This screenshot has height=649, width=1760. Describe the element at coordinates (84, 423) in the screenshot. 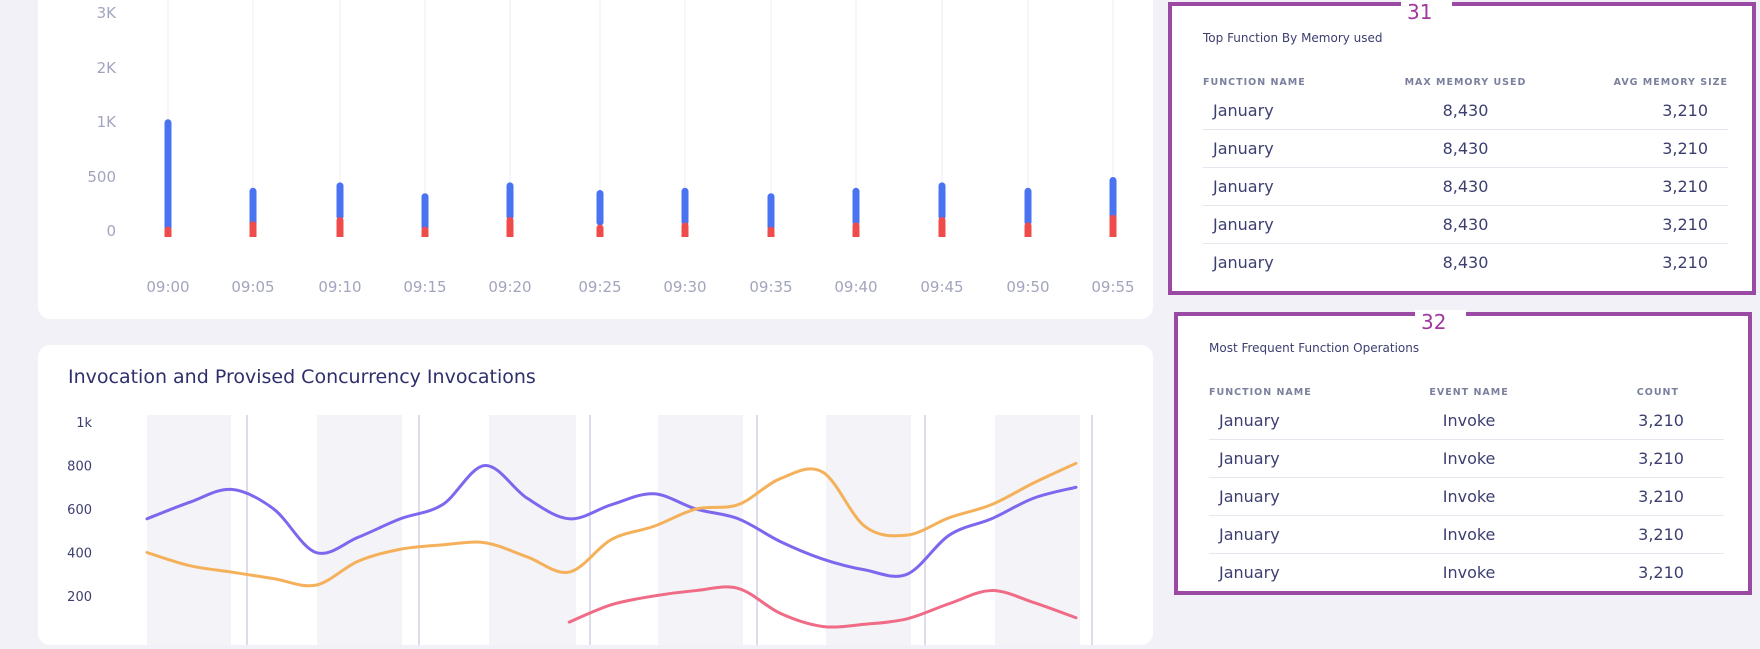

I see `y-tick-label: 1k` at that location.